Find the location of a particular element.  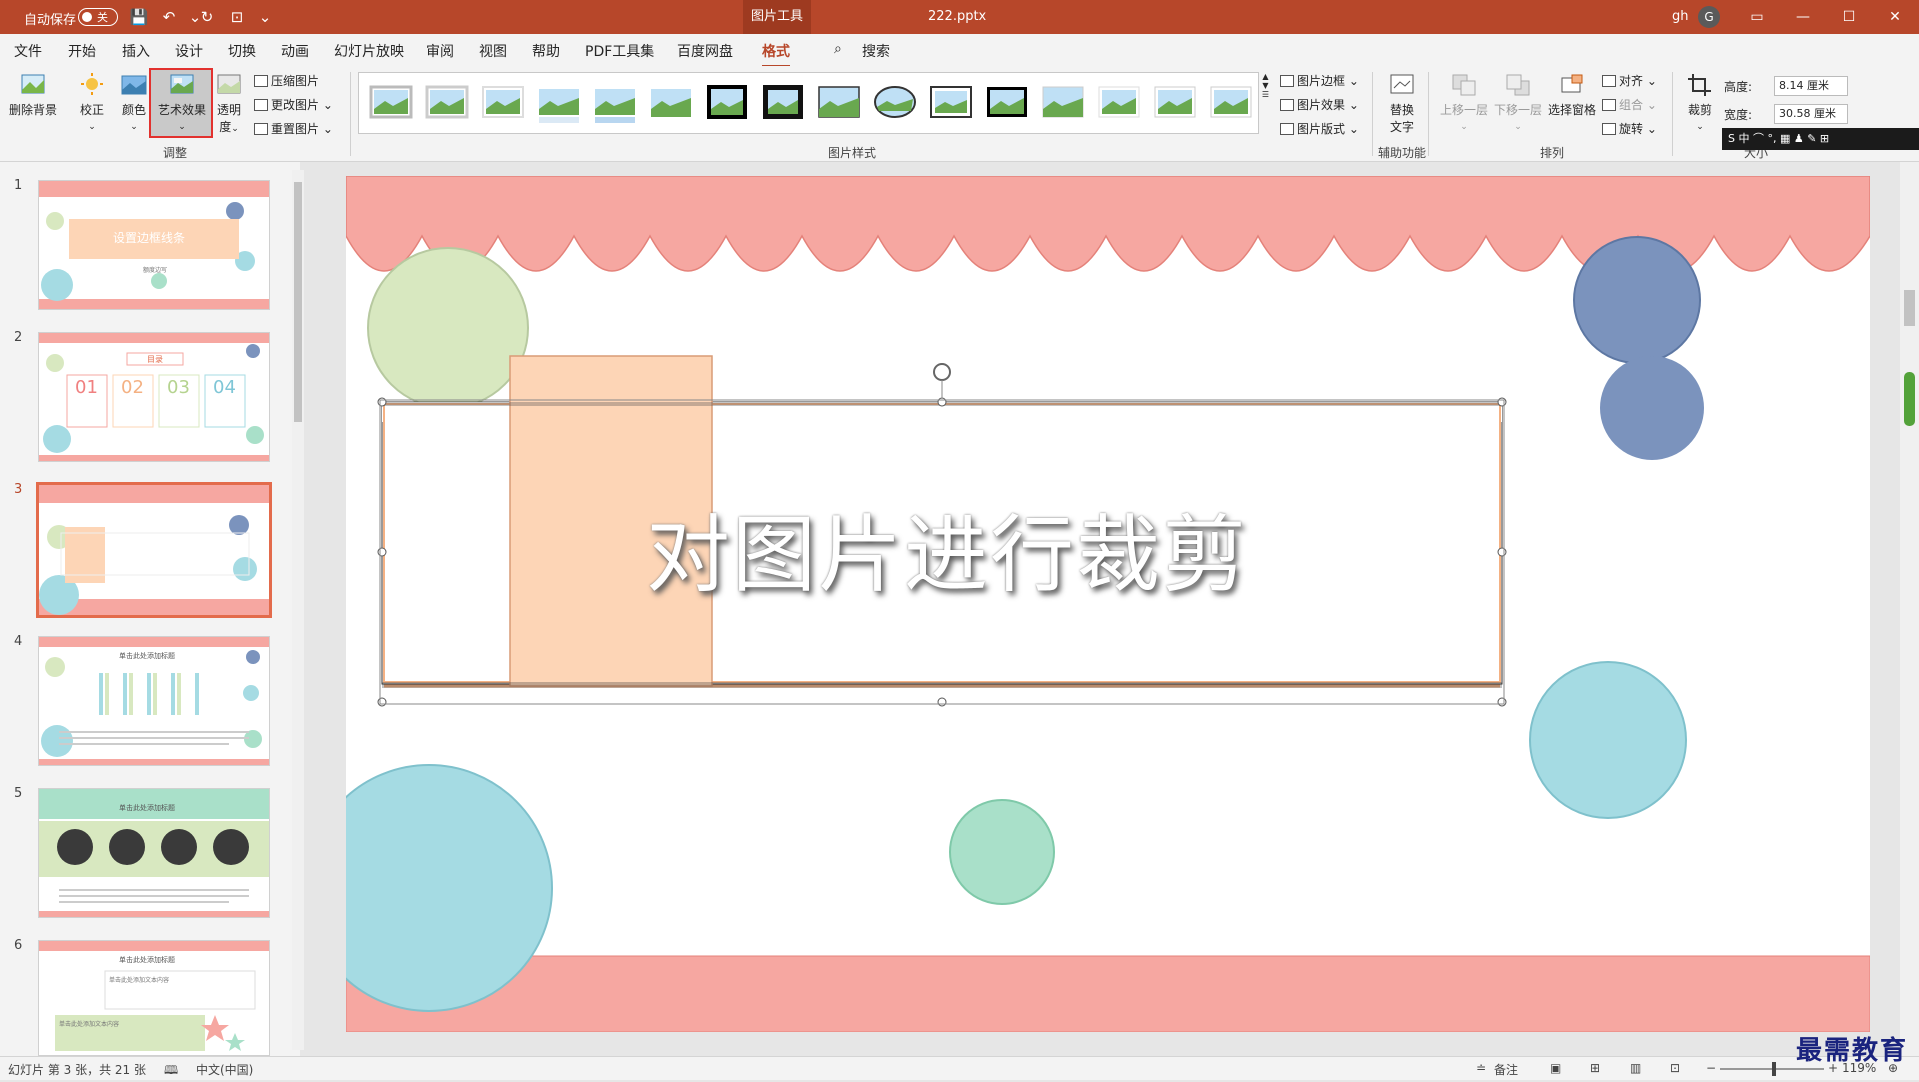

slide-1-subtitle: 额度边写 is located at coordinates (155, 270).